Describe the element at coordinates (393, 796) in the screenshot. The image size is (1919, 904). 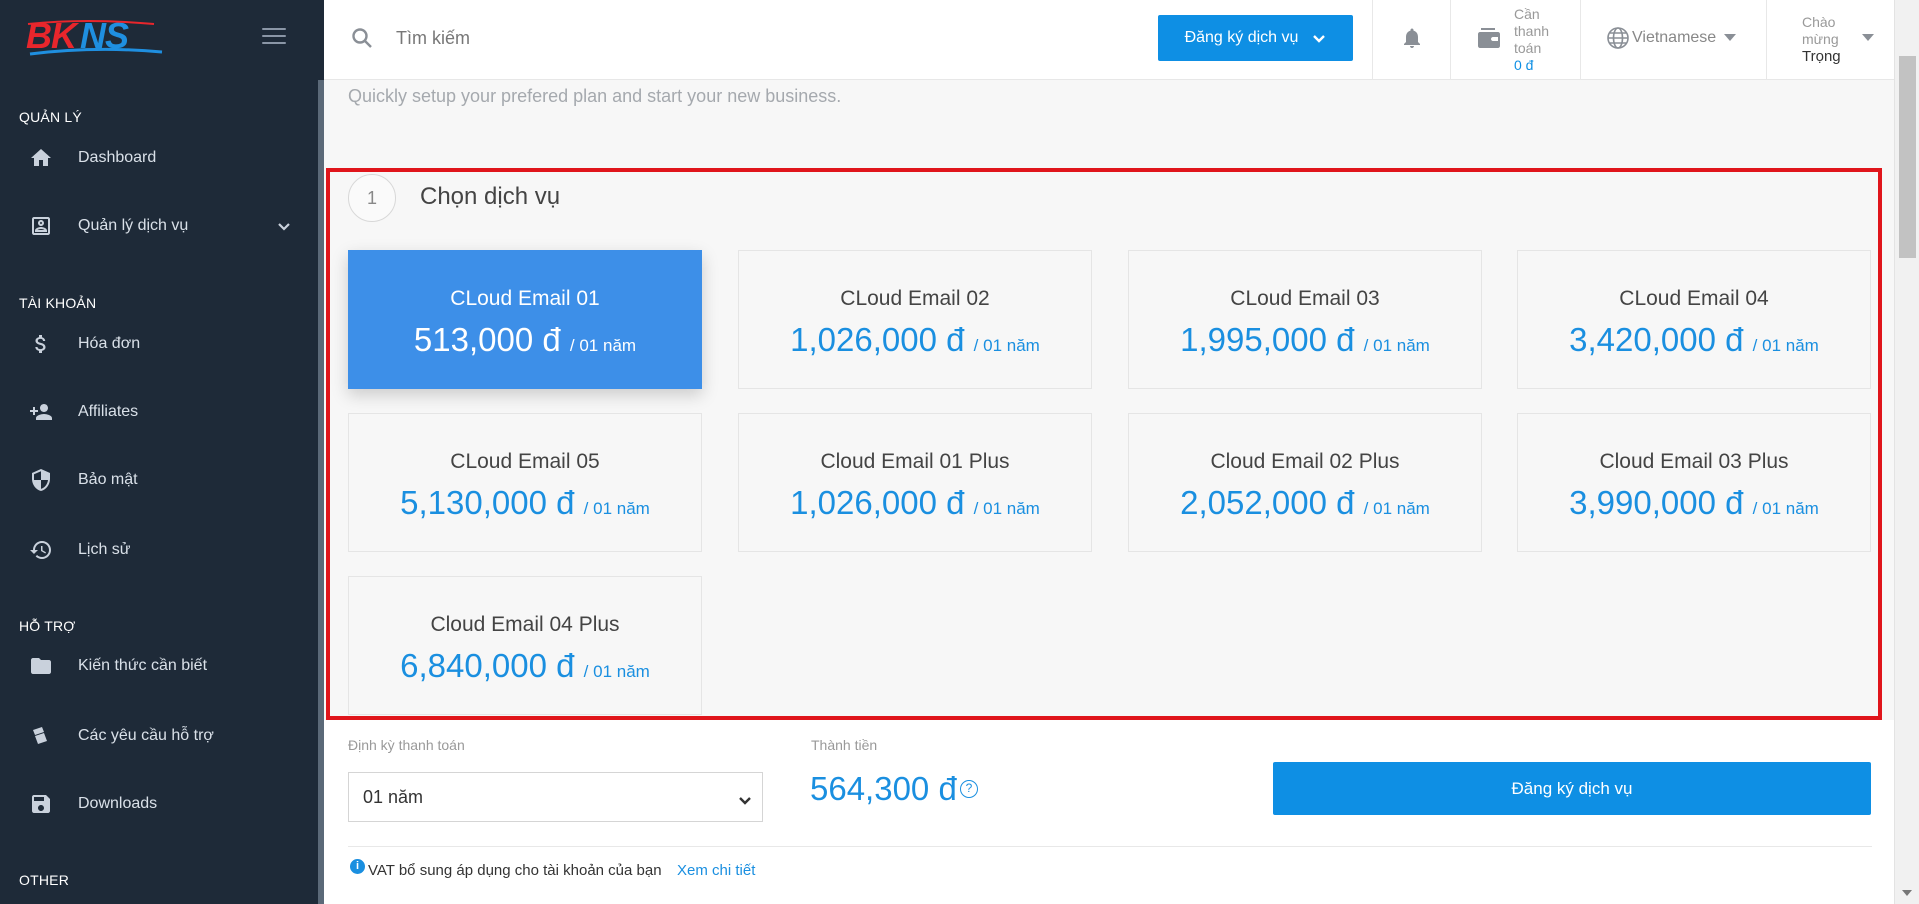
I see `billing-cycle-value: 01 năm` at that location.